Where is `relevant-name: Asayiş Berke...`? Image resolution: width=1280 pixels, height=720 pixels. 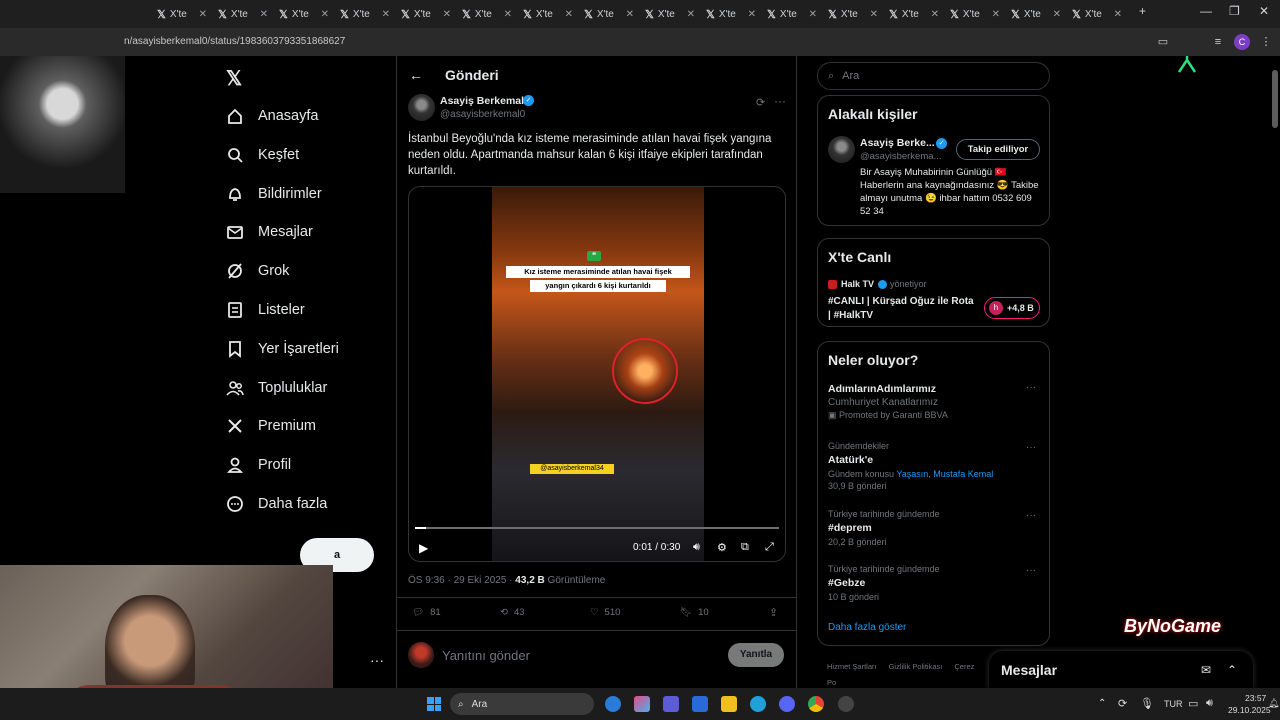 relevant-name: Asayiş Berke... is located at coordinates (897, 143).